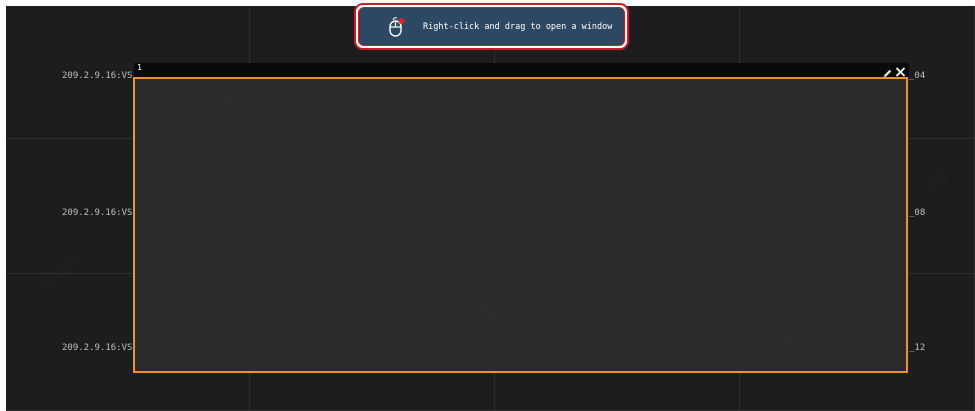  Describe the element at coordinates (900, 70) in the screenshot. I see `close-icon` at that location.